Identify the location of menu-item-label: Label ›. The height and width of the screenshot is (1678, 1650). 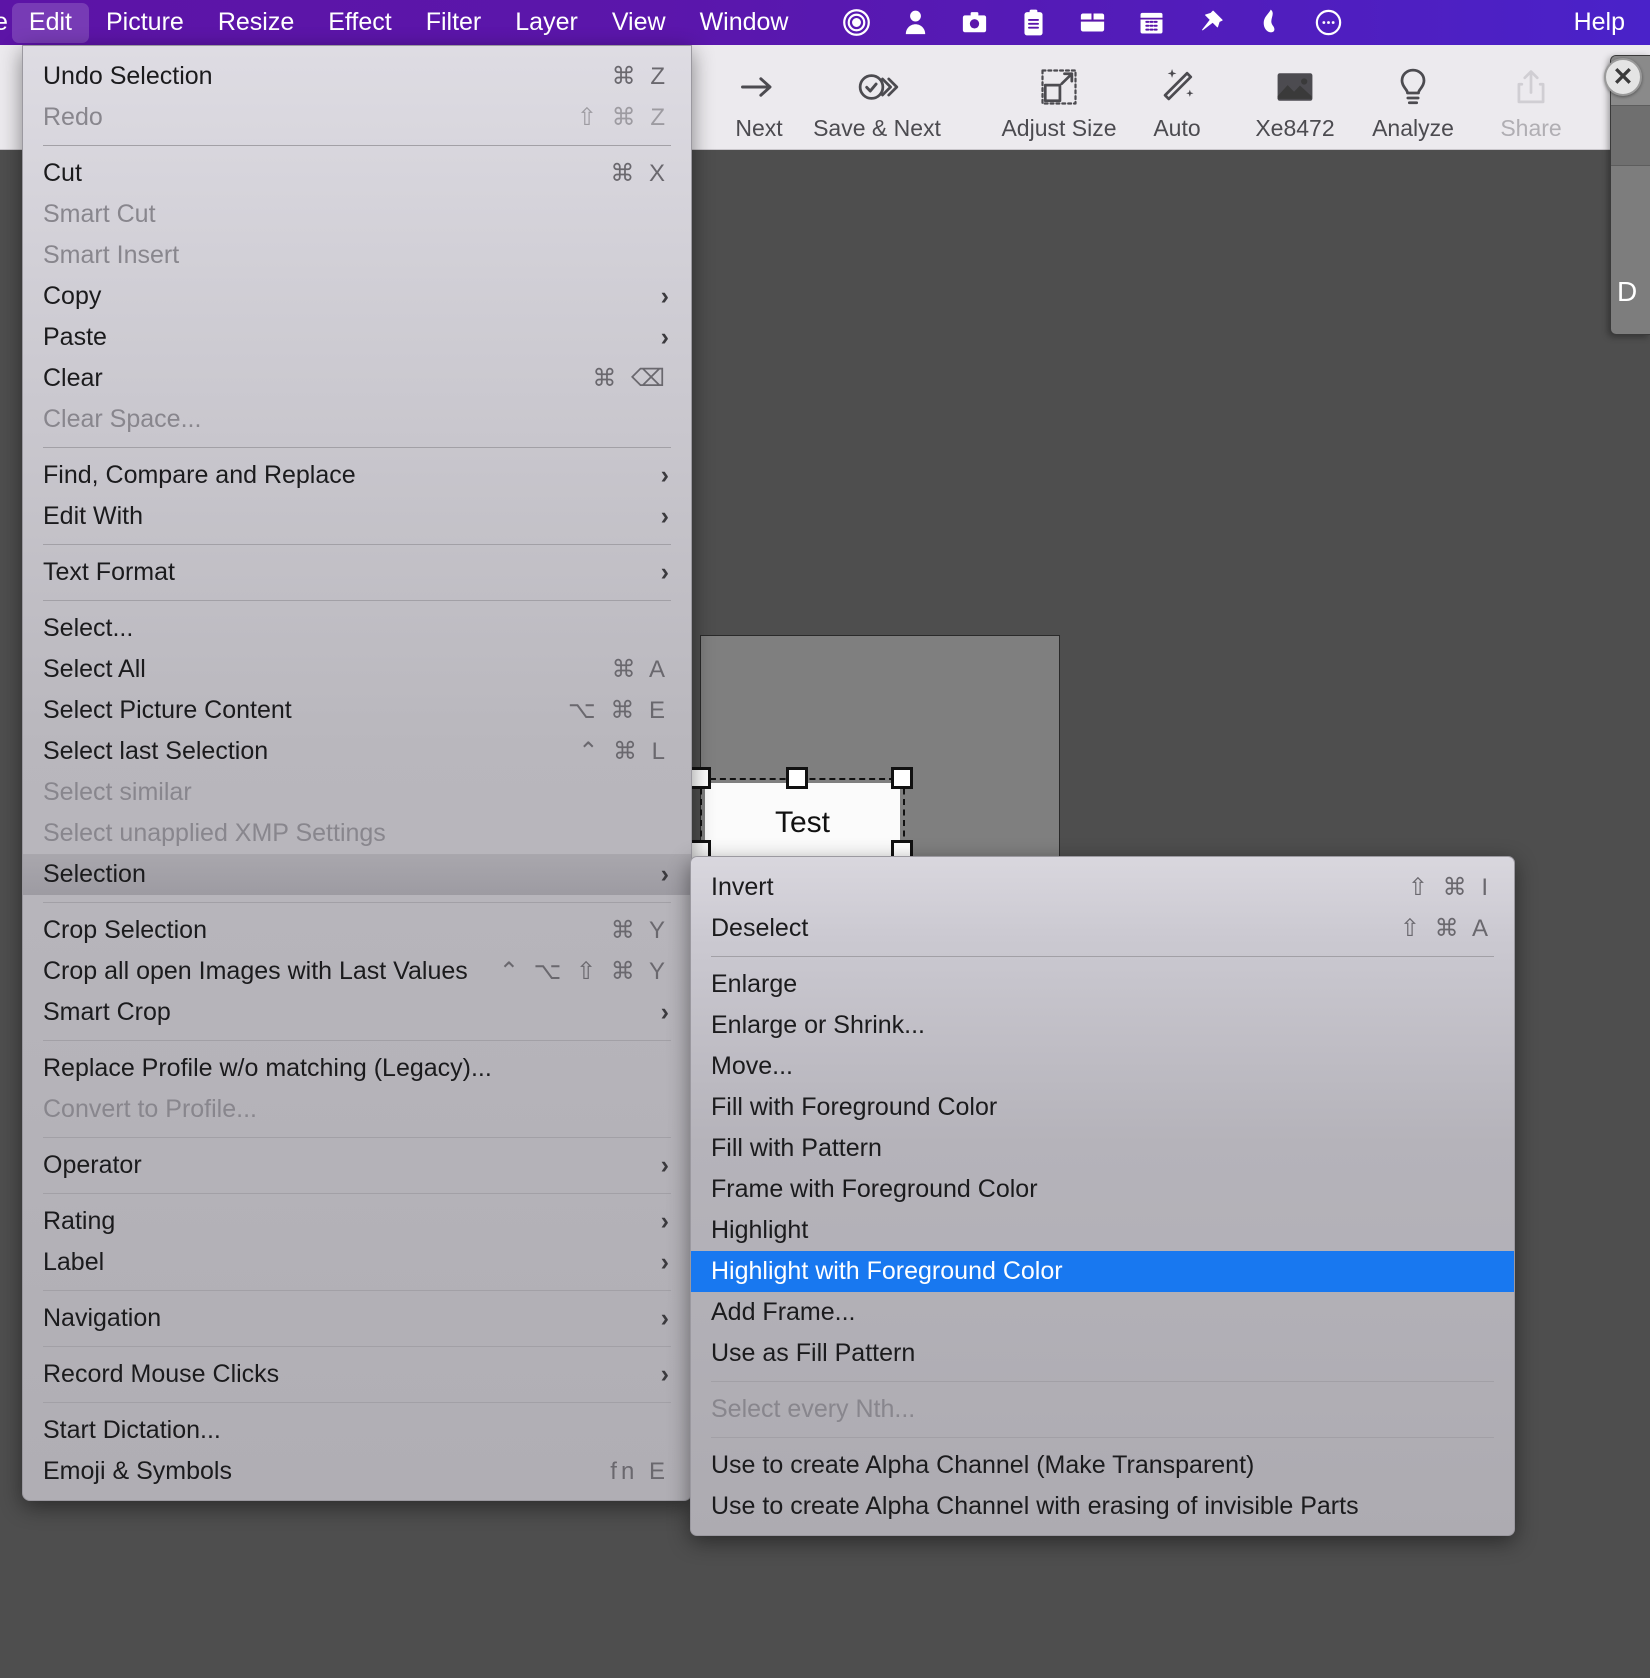
(357, 1262).